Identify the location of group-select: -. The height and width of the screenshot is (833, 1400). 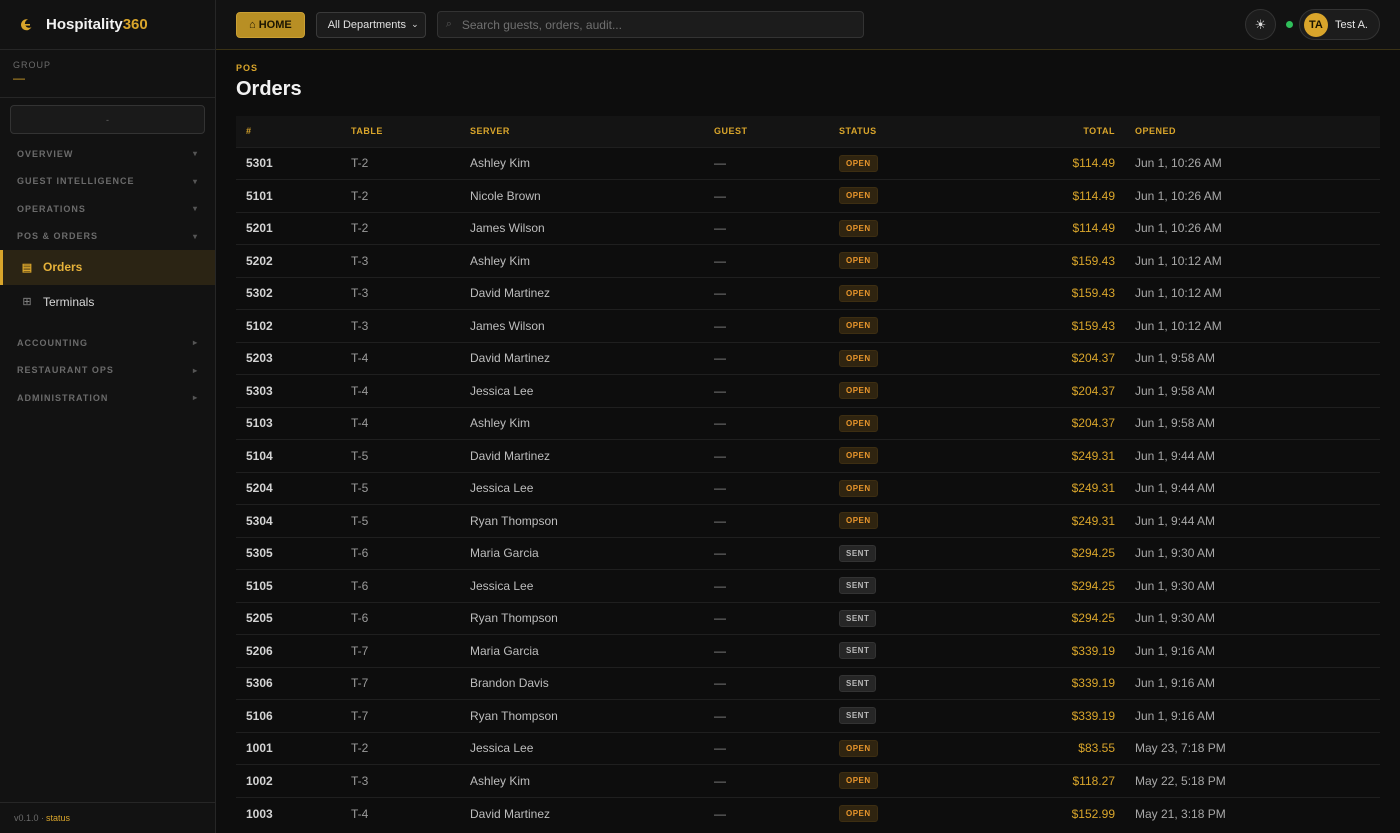
(107, 119).